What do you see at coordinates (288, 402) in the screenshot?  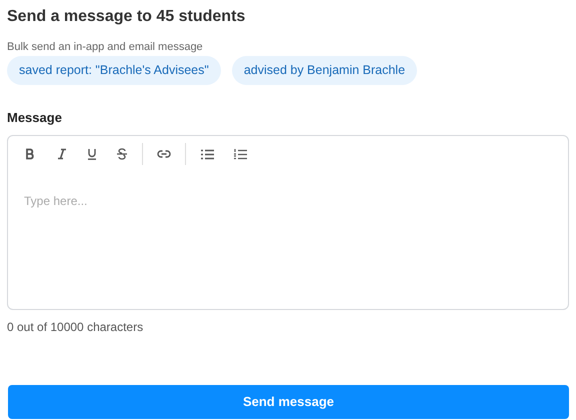 I see `send-message-button: Send message` at bounding box center [288, 402].